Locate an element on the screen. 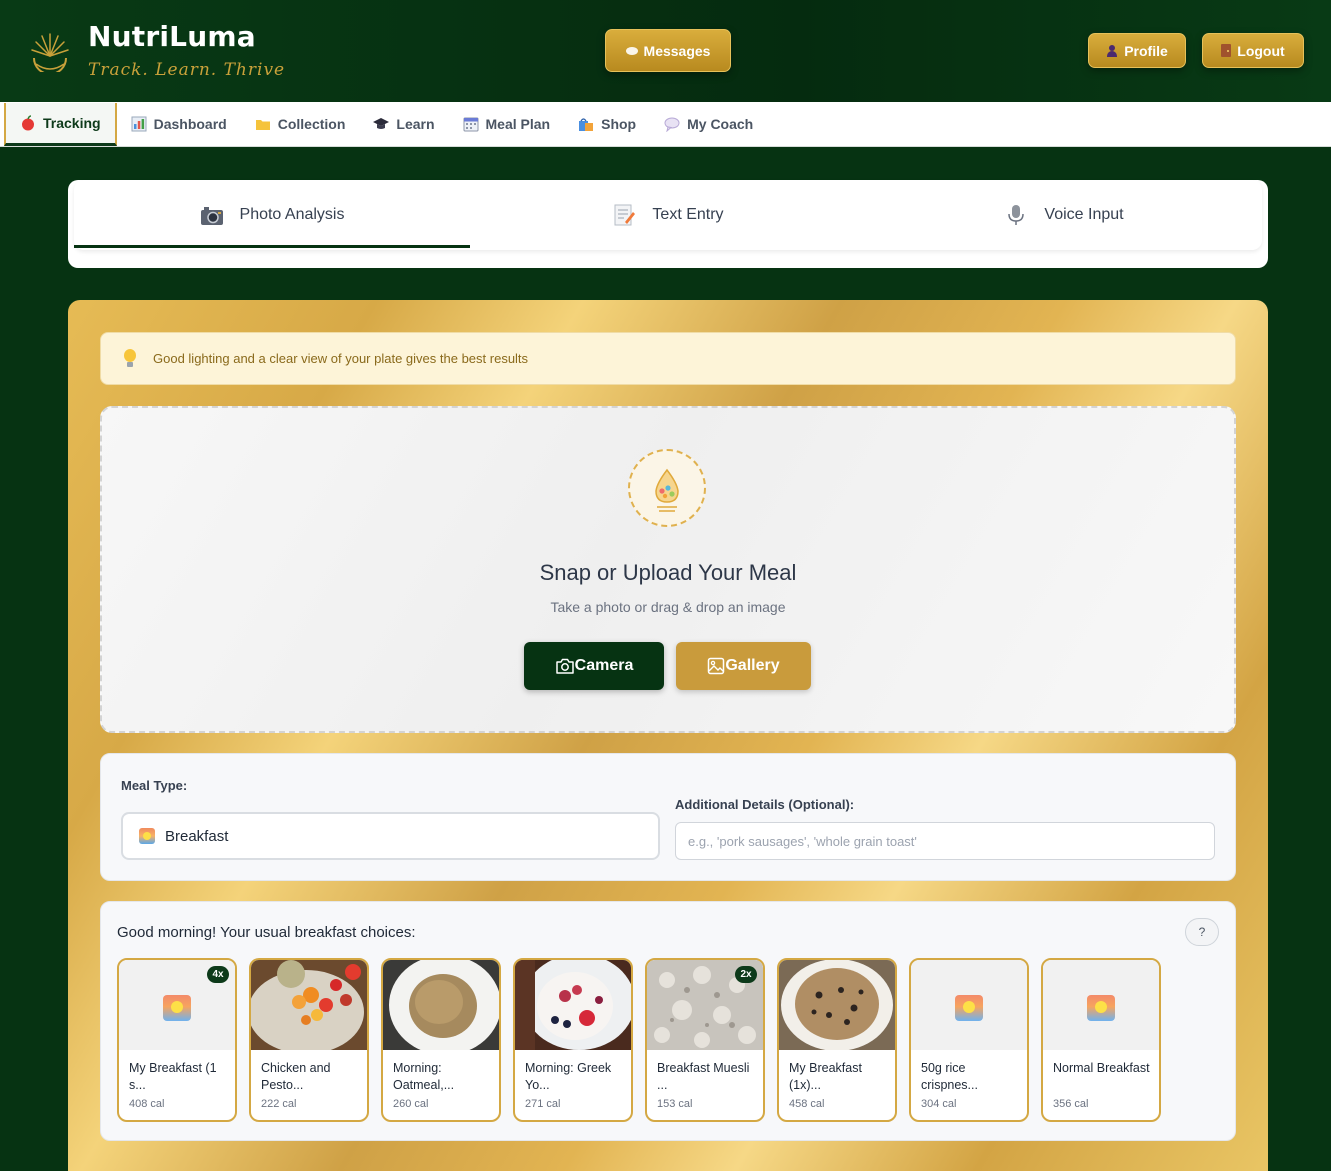 The height and width of the screenshot is (1171, 1331). nav-meal-plan: Meal Plan is located at coordinates (507, 124).